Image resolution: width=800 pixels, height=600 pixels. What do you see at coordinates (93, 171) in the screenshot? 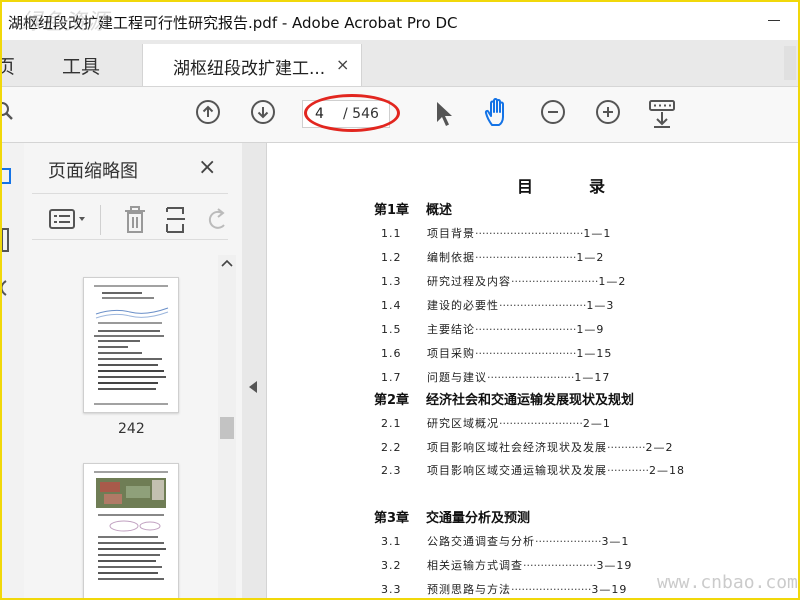
I see `panel-title: 页面缩略图` at bounding box center [93, 171].